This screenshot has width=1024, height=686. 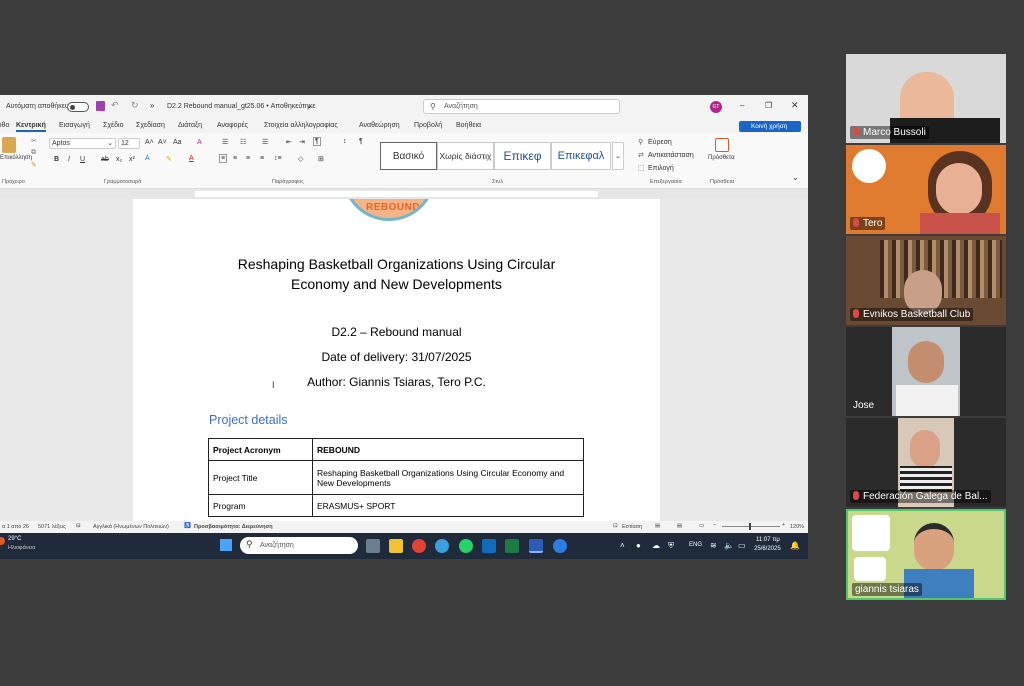 What do you see at coordinates (299, 545) in the screenshot?
I see `taskbar-search: ⚲ Αναζήτηση` at bounding box center [299, 545].